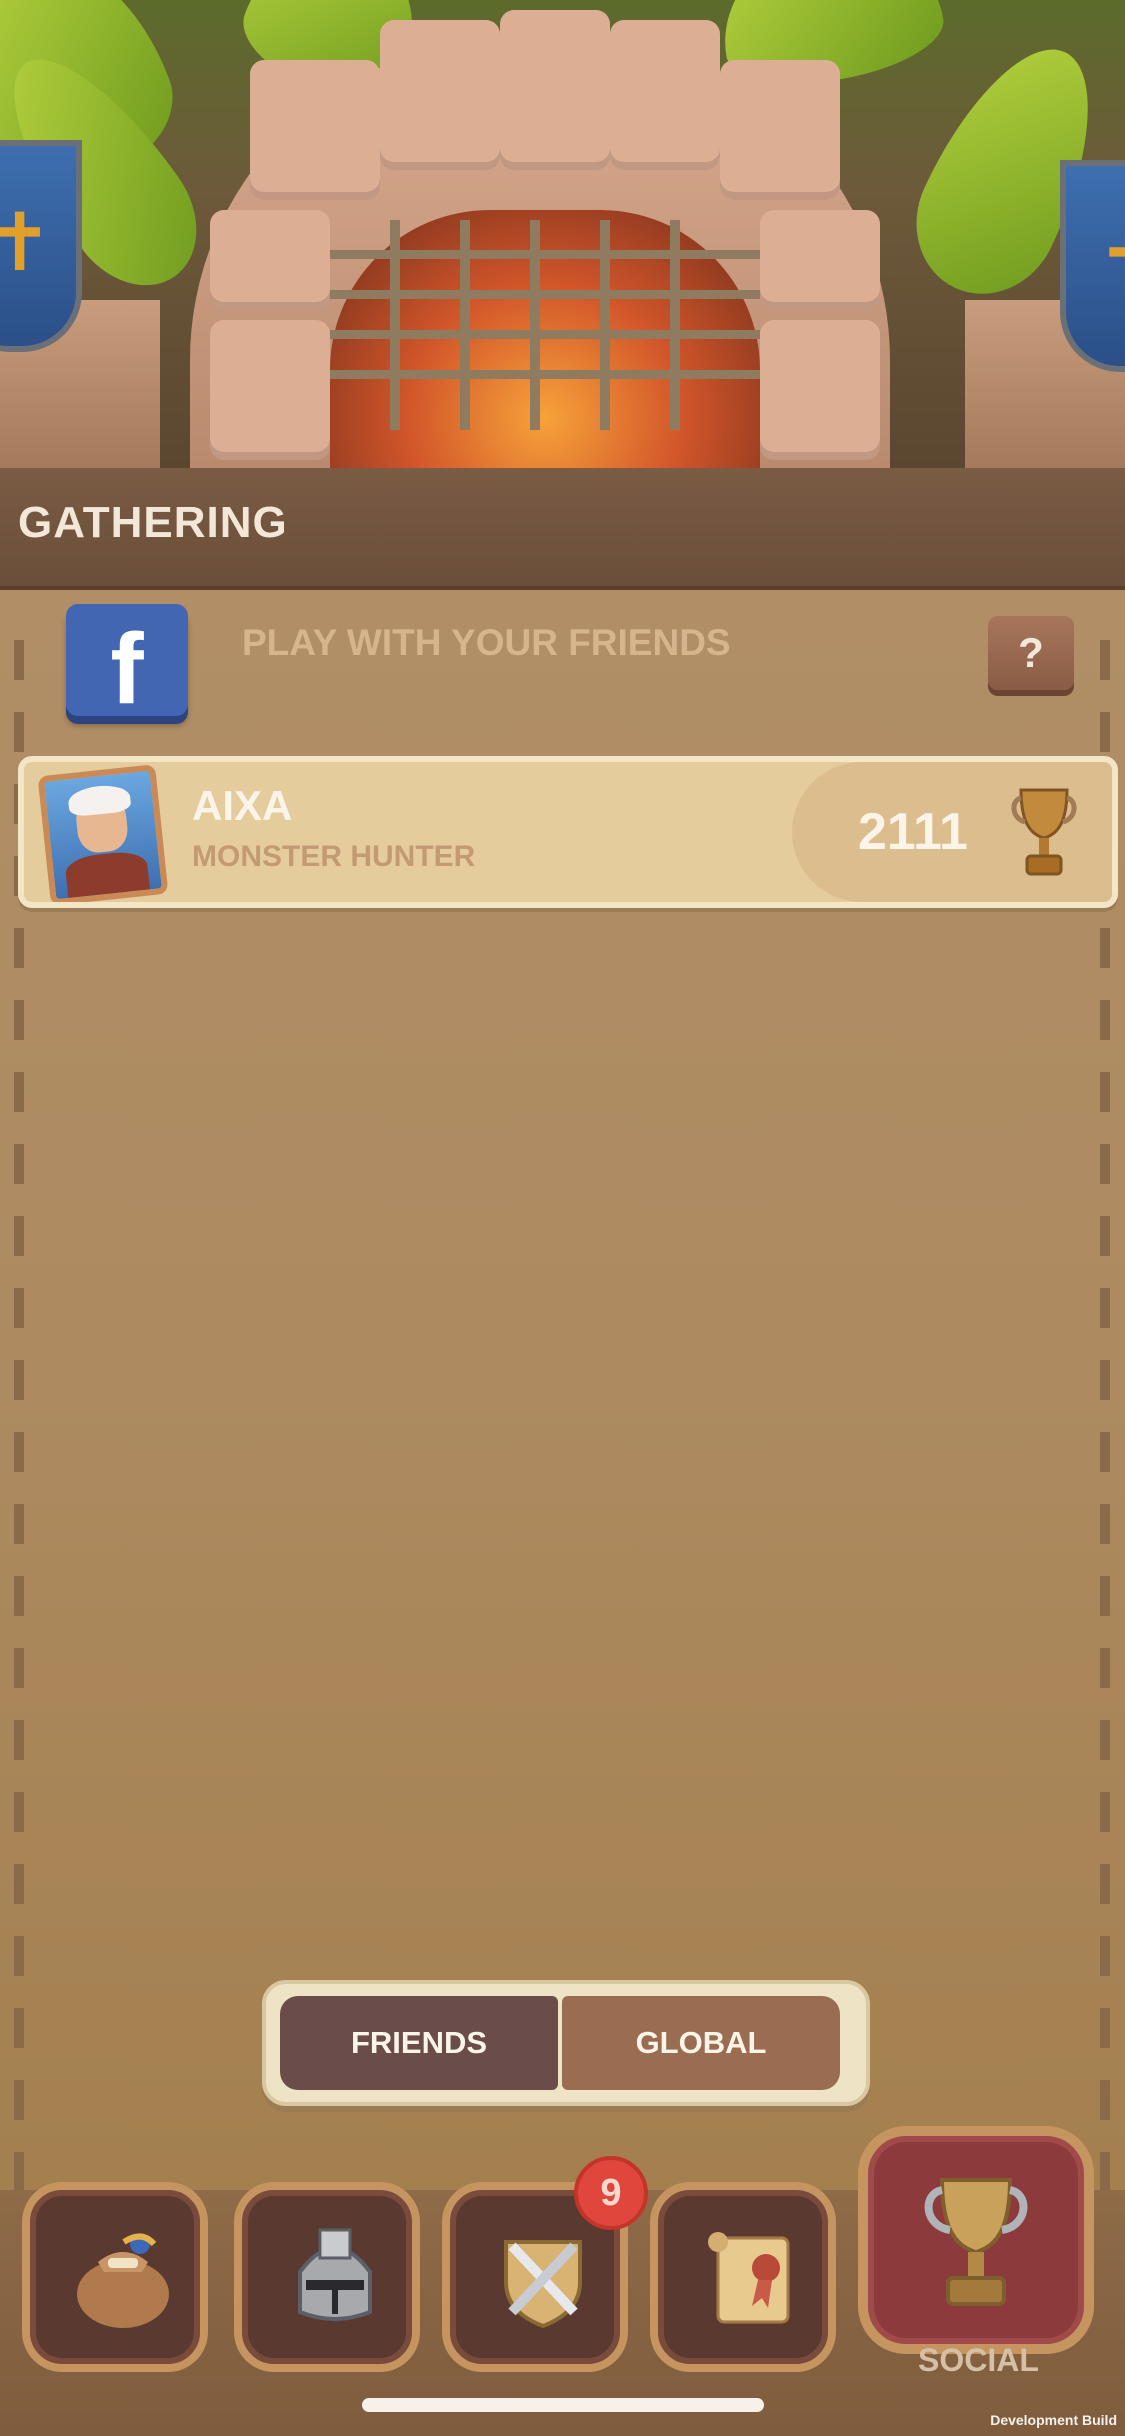  I want to click on help-button: ?, so click(1031, 653).